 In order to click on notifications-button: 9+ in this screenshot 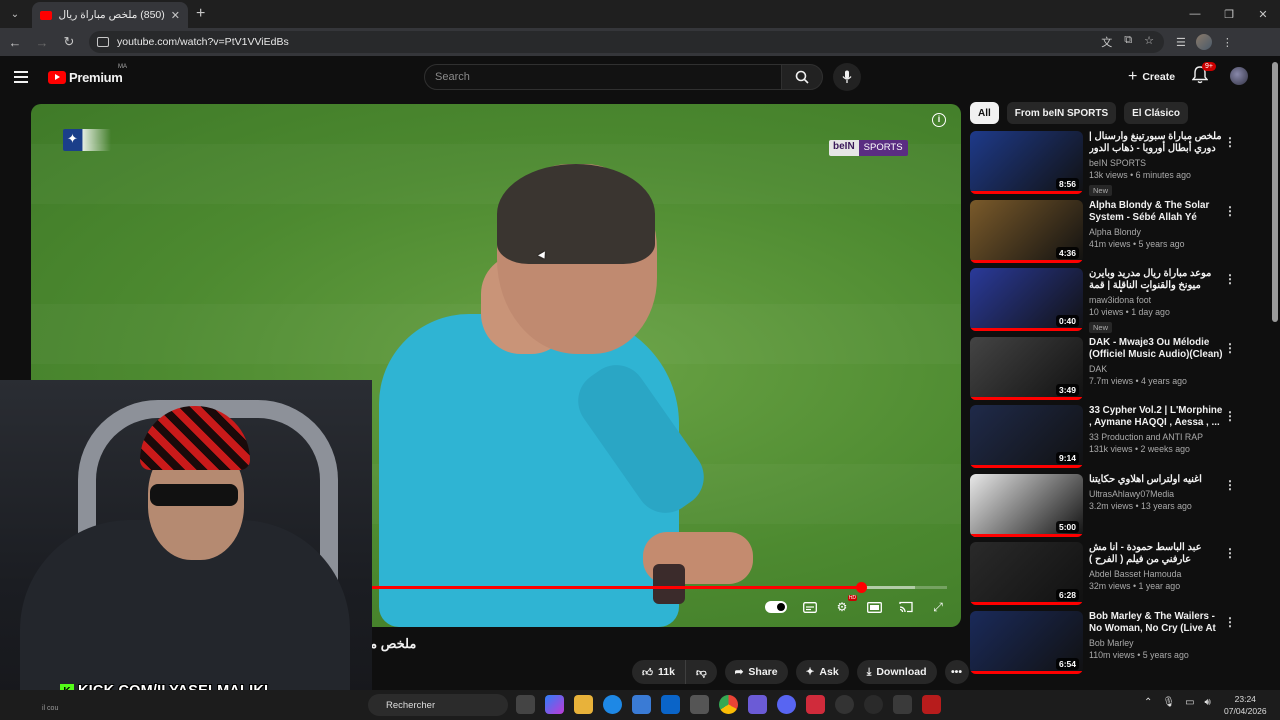, I will do `click(1203, 74)`.